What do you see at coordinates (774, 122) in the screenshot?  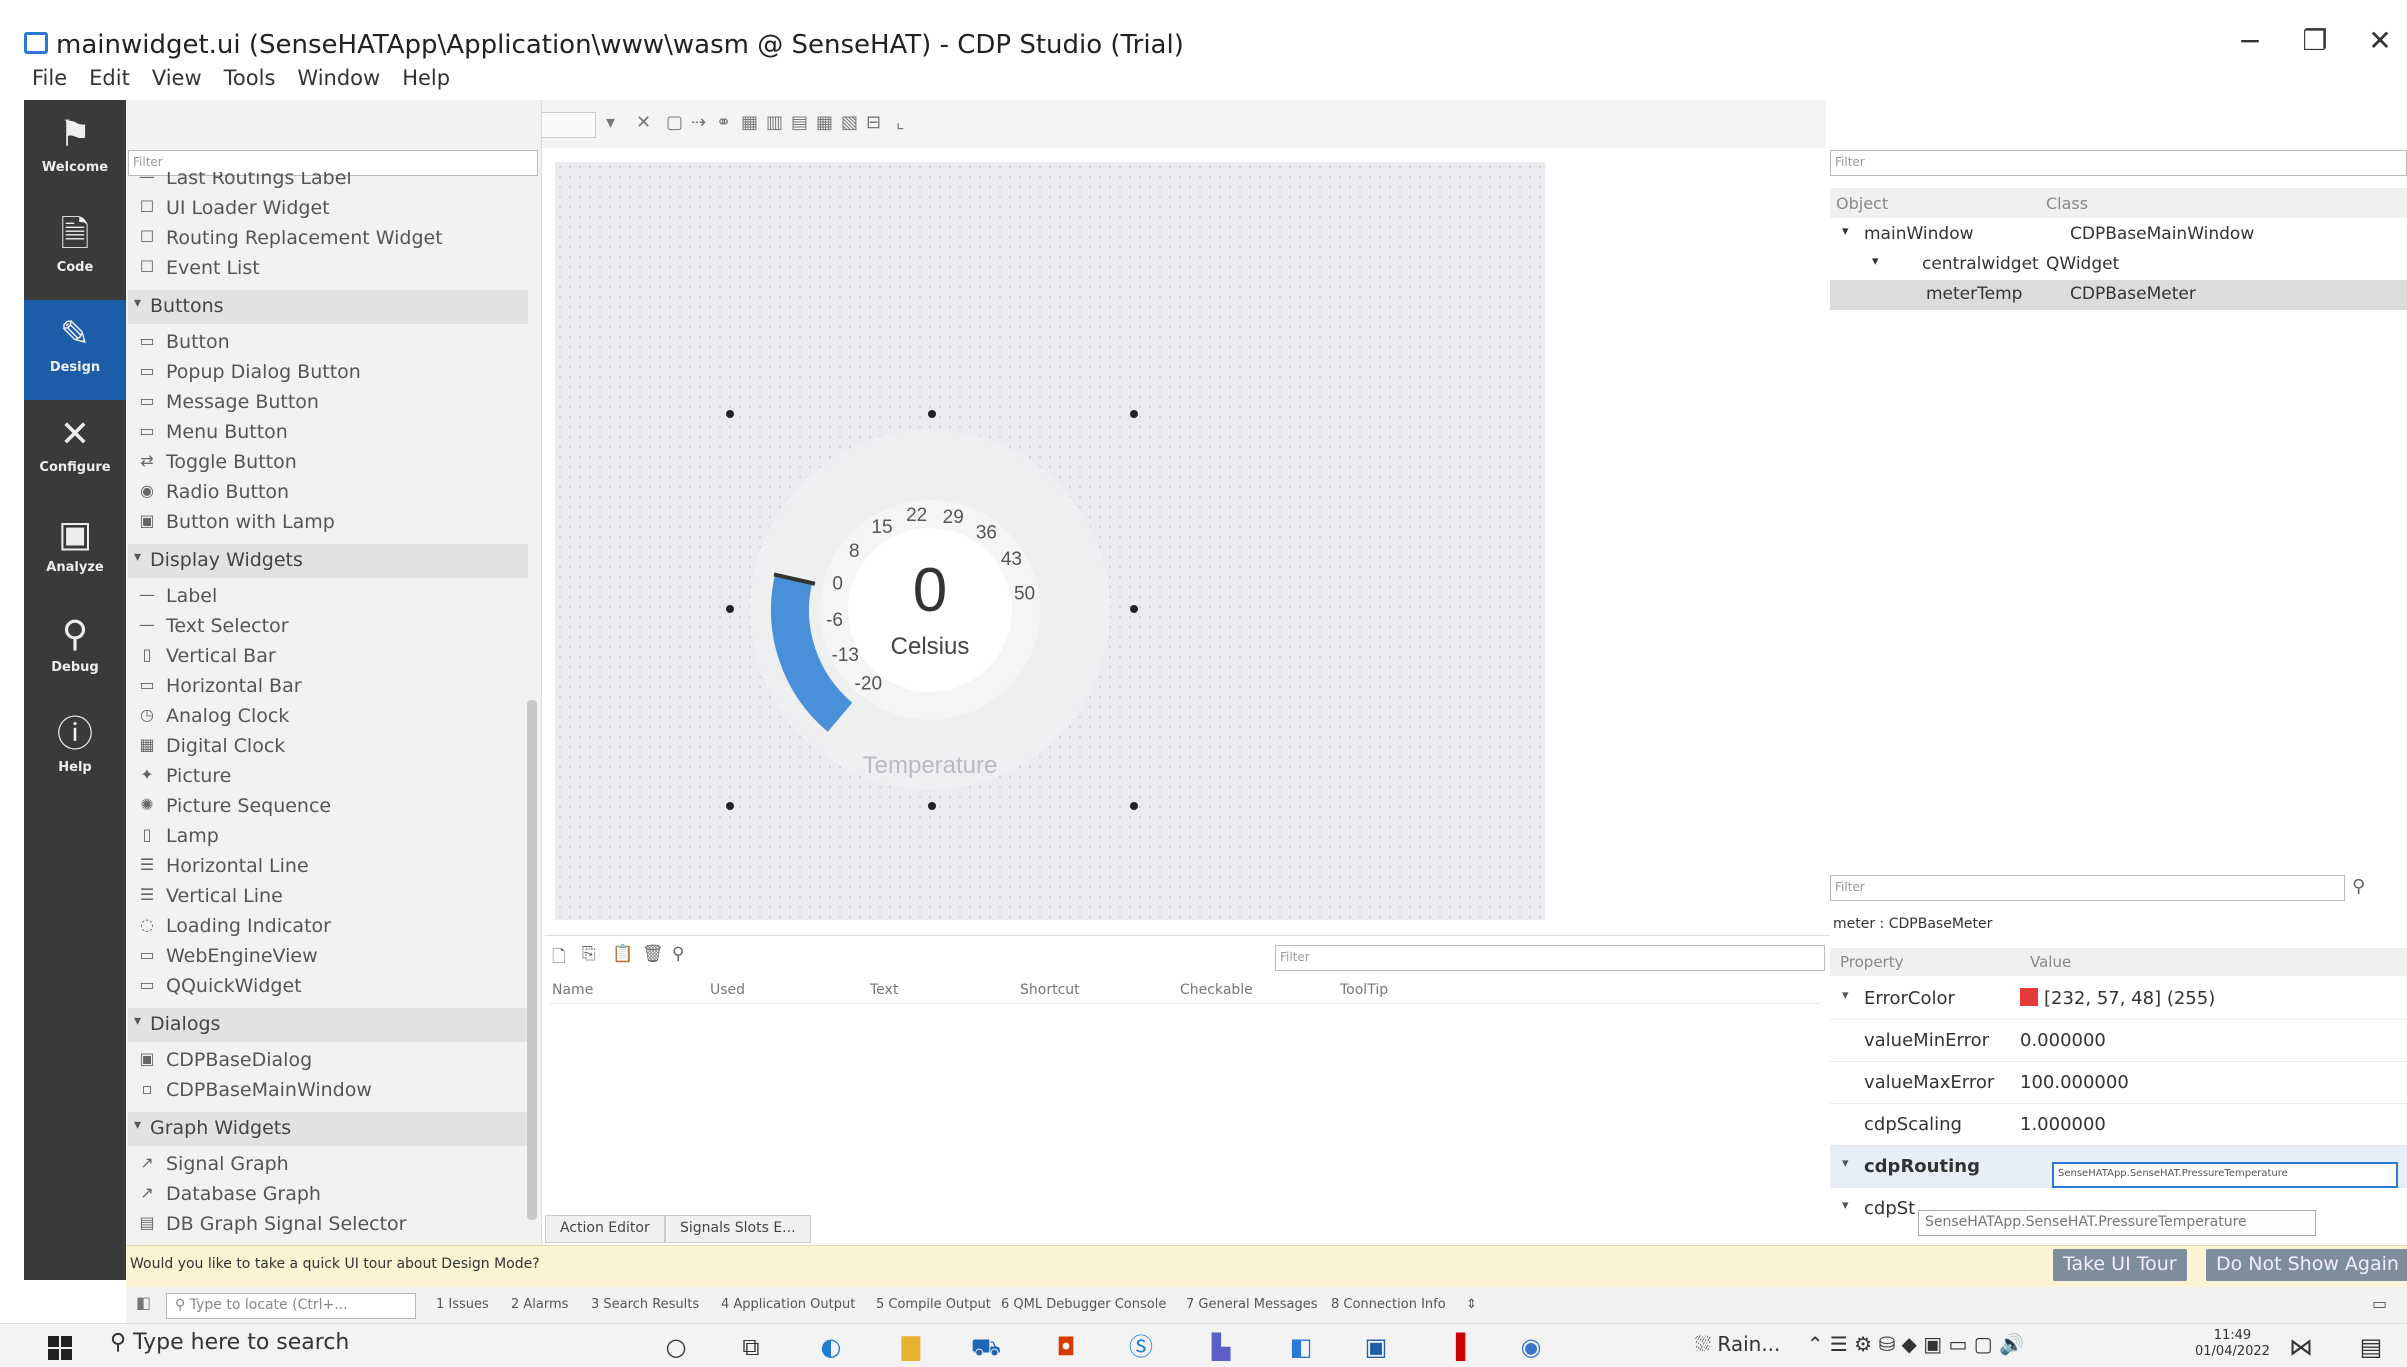 I see `layout-h-icon: ▥` at bounding box center [774, 122].